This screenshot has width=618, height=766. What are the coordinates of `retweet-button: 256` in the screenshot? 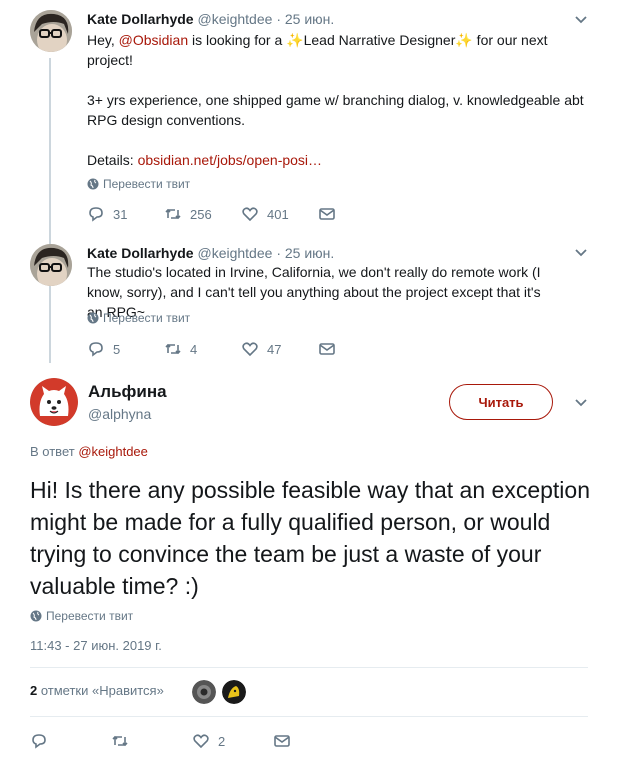 It's located at (202, 214).